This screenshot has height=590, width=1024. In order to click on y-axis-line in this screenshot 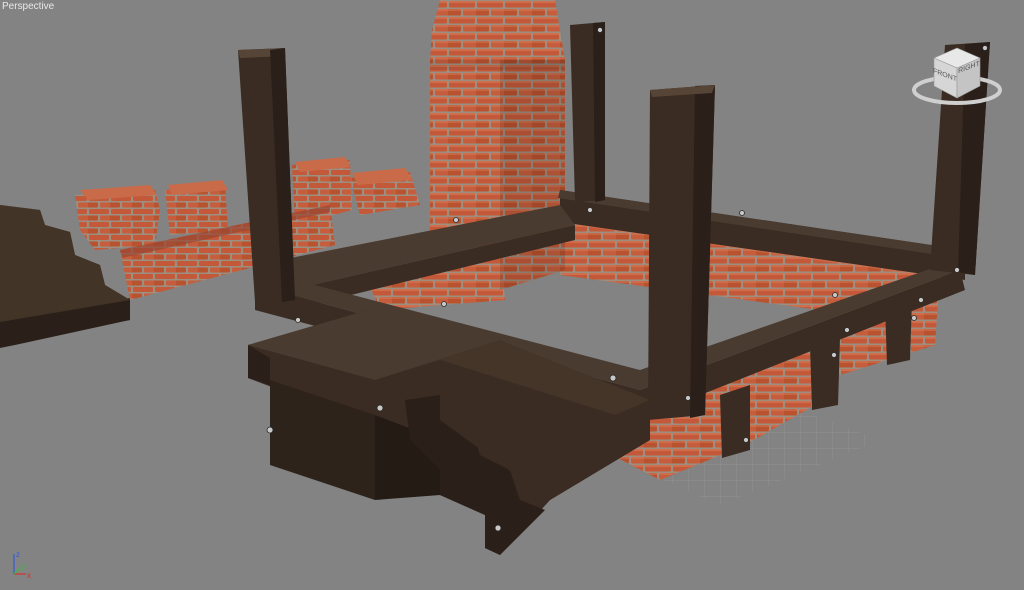, I will do `click(17, 571)`.